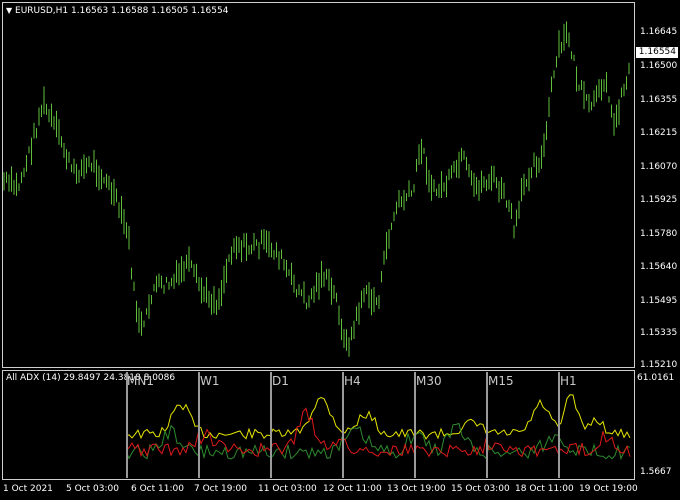  Describe the element at coordinates (352, 381) in the screenshot. I see `tf-label-h4: H4` at that location.